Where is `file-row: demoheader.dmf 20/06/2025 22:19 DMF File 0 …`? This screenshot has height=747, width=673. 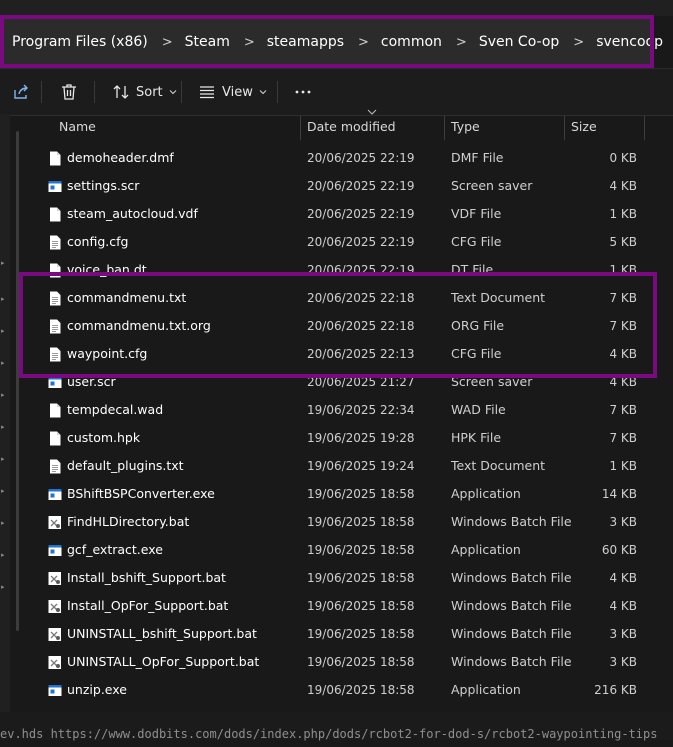
file-row: demoheader.dmf 20/06/2025 22:19 DMF File 0 … is located at coordinates (340, 158).